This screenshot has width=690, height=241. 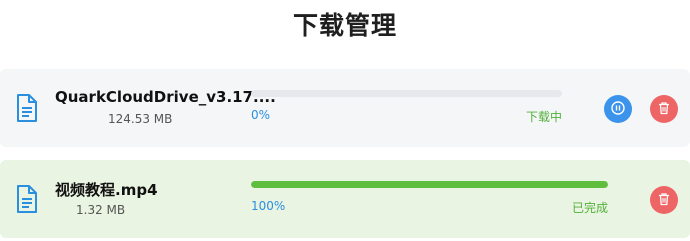 What do you see at coordinates (590, 208) in the screenshot?
I see `status-label: 已完成` at bounding box center [590, 208].